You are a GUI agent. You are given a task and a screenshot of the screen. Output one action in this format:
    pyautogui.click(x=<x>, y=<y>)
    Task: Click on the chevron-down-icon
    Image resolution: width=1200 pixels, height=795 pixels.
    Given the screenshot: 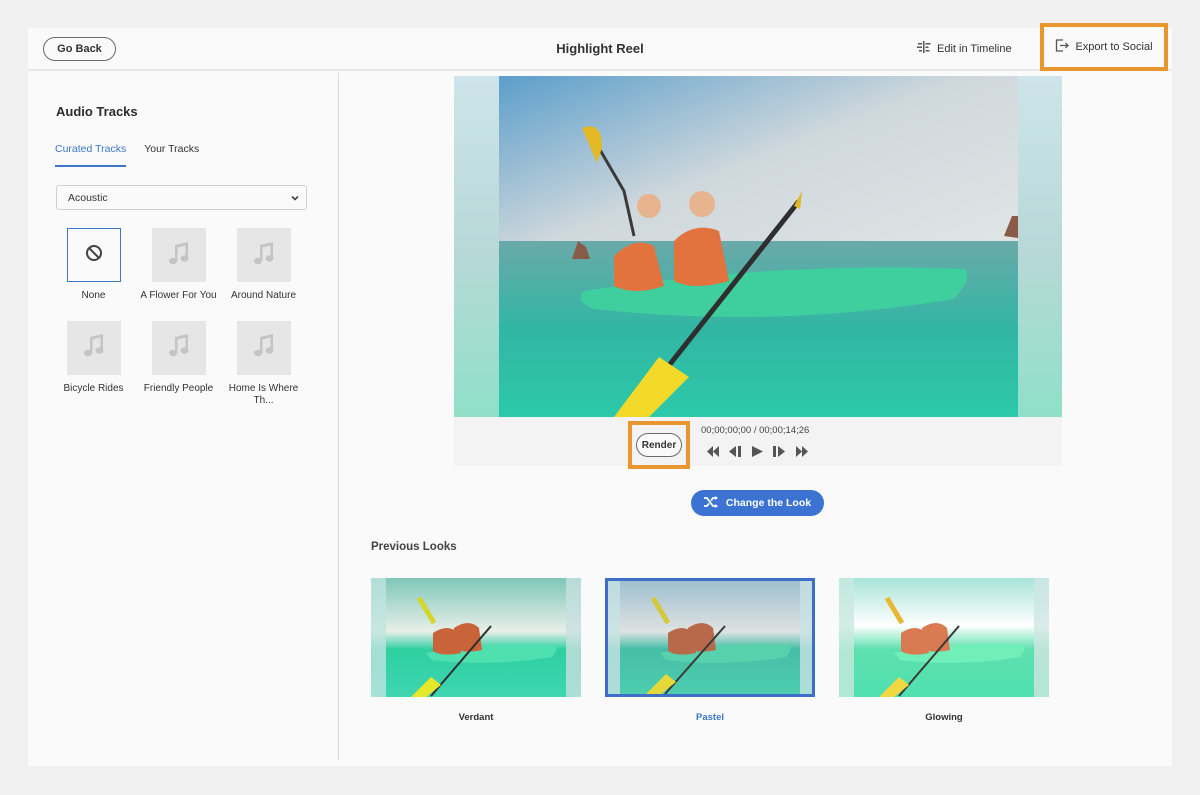 What is the action you would take?
    pyautogui.click(x=295, y=199)
    